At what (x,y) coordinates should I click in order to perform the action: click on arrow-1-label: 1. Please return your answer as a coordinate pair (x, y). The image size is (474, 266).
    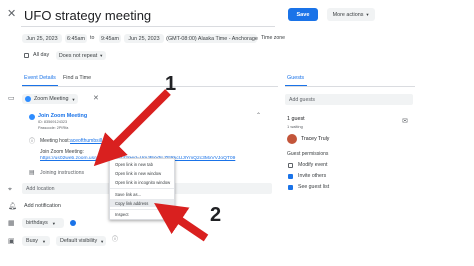
    Looking at the image, I should click on (171, 84).